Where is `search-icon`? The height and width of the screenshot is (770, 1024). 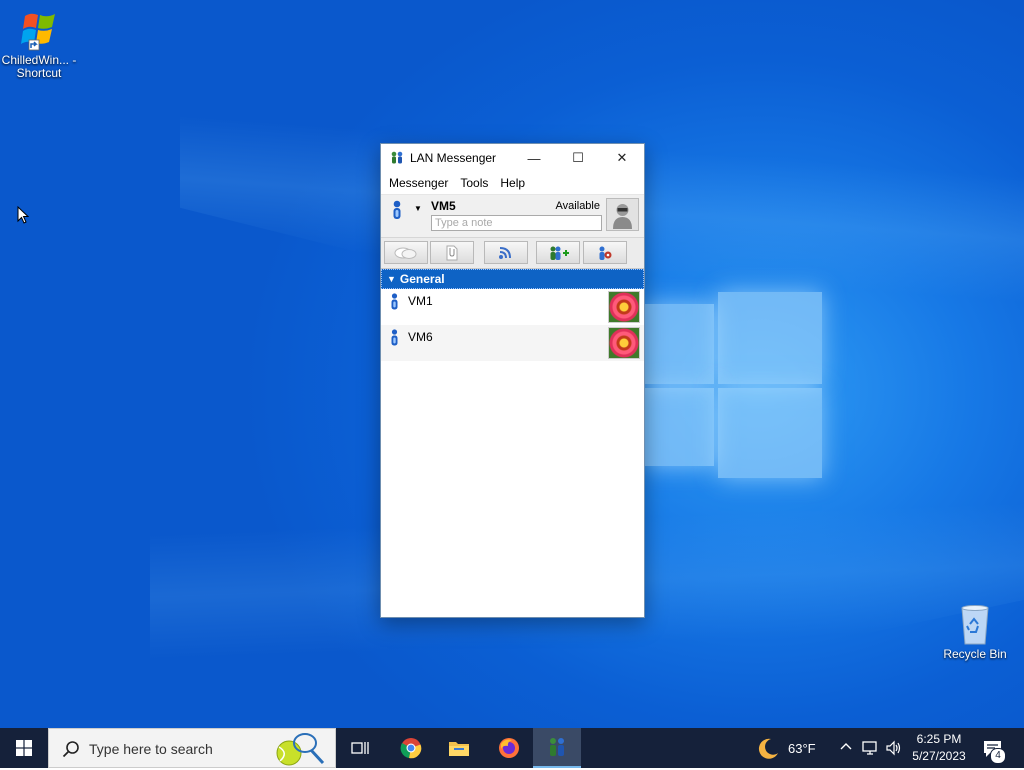
search-icon is located at coordinates (71, 750).